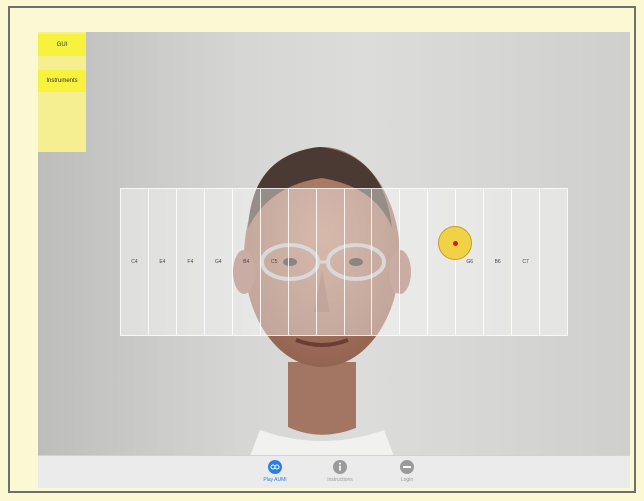 The image size is (644, 501). I want to click on note-key: B6, so click(498, 262).